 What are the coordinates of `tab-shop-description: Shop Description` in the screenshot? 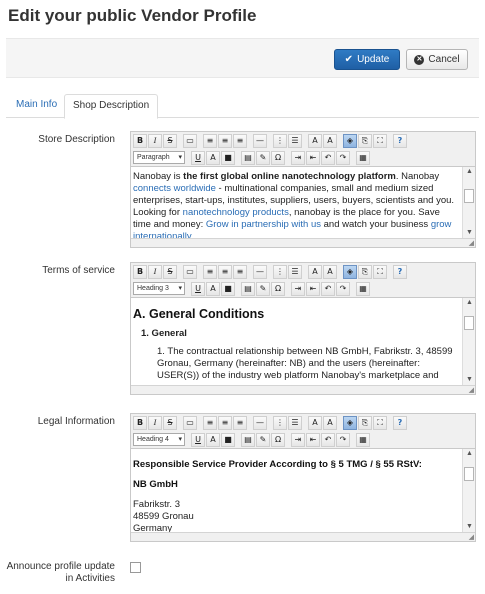 It's located at (111, 106).